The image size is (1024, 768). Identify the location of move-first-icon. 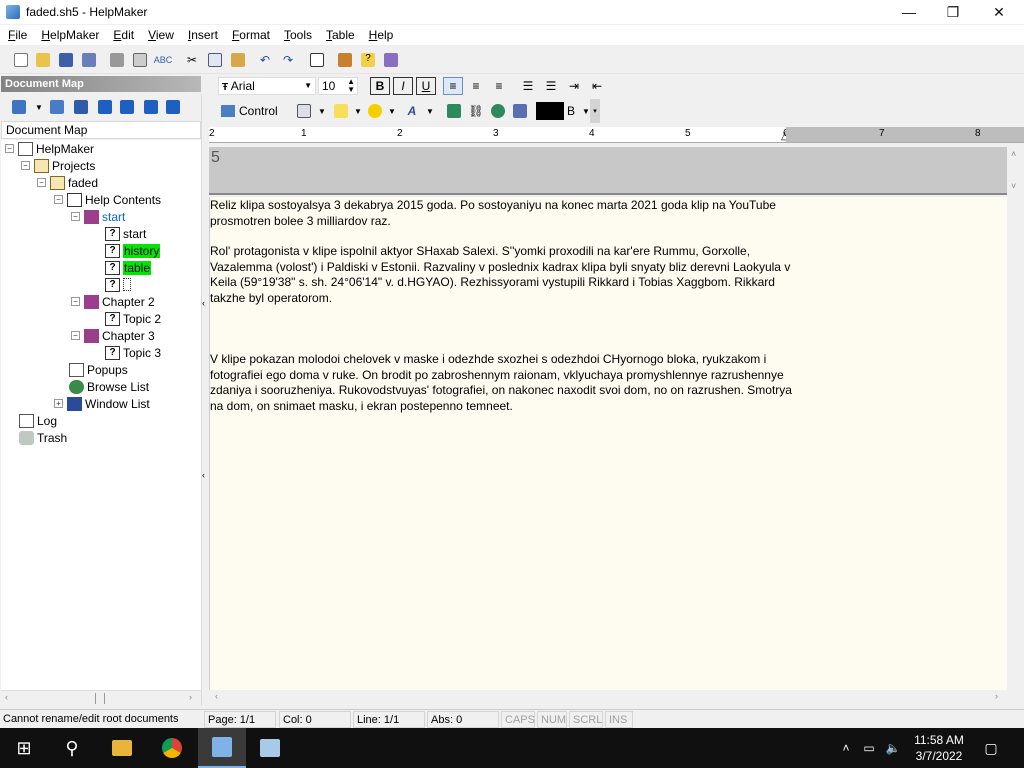
(105, 107).